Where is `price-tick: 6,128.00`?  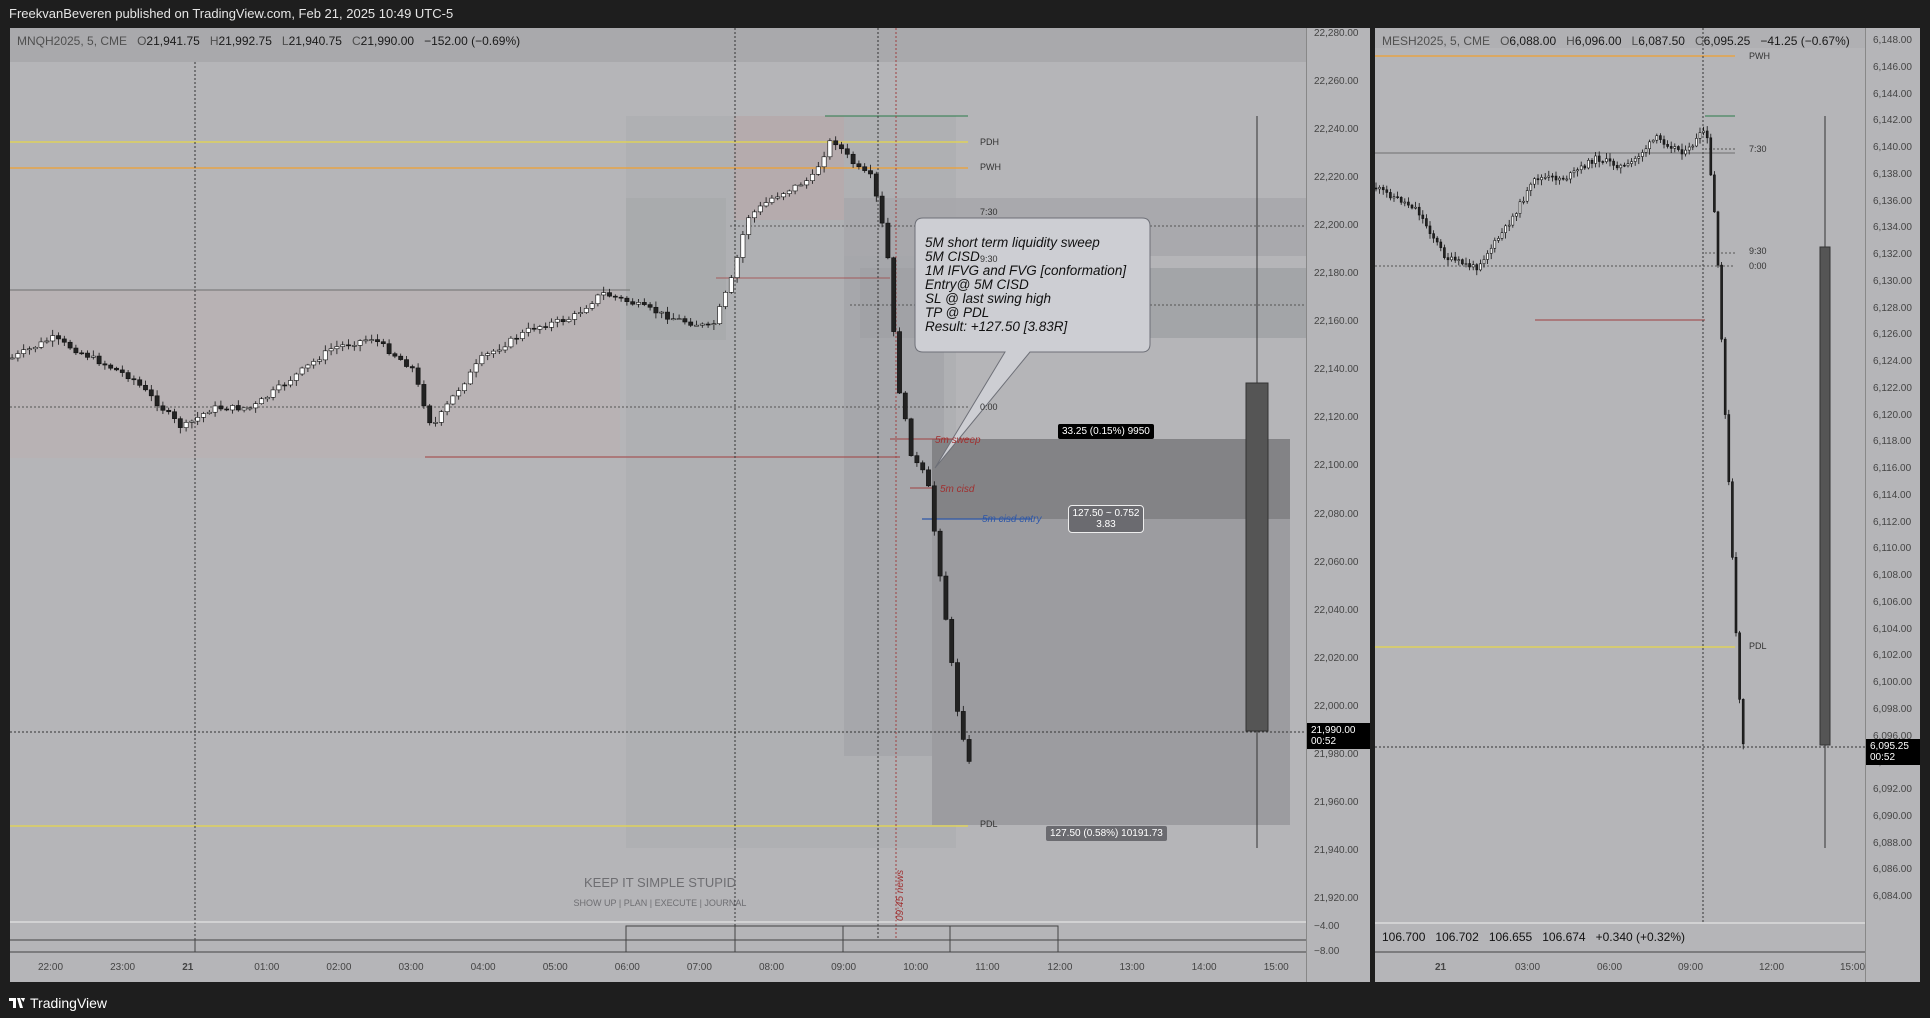 price-tick: 6,128.00 is located at coordinates (1892, 308).